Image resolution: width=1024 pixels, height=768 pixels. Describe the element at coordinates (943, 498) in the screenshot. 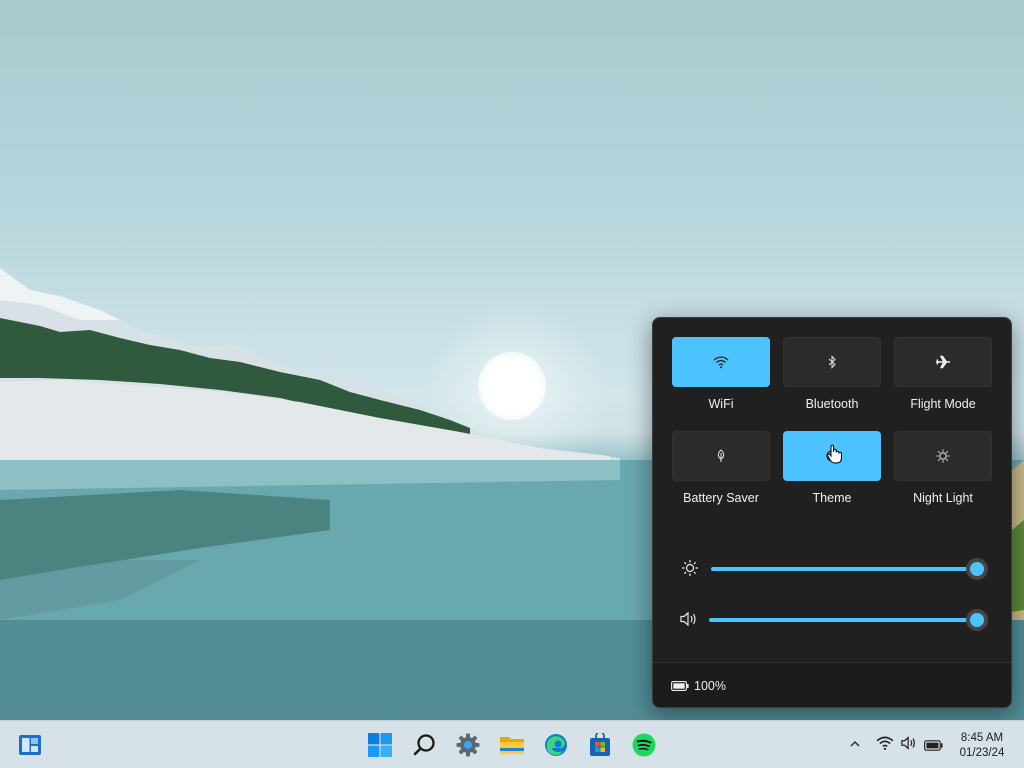

I see `night-light-label: Night Light` at that location.